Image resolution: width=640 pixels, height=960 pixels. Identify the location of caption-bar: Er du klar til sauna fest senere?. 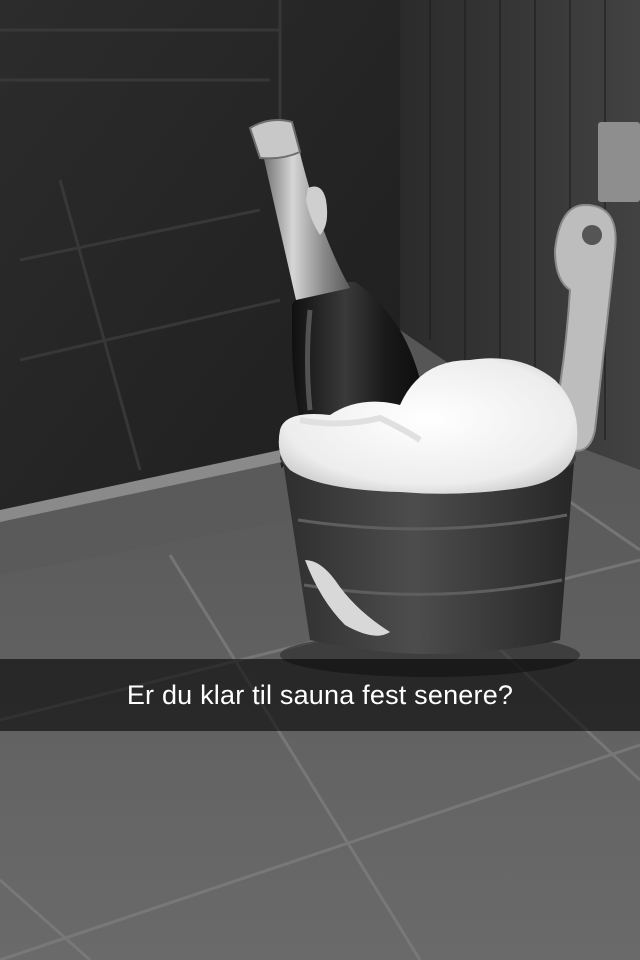
(320, 695).